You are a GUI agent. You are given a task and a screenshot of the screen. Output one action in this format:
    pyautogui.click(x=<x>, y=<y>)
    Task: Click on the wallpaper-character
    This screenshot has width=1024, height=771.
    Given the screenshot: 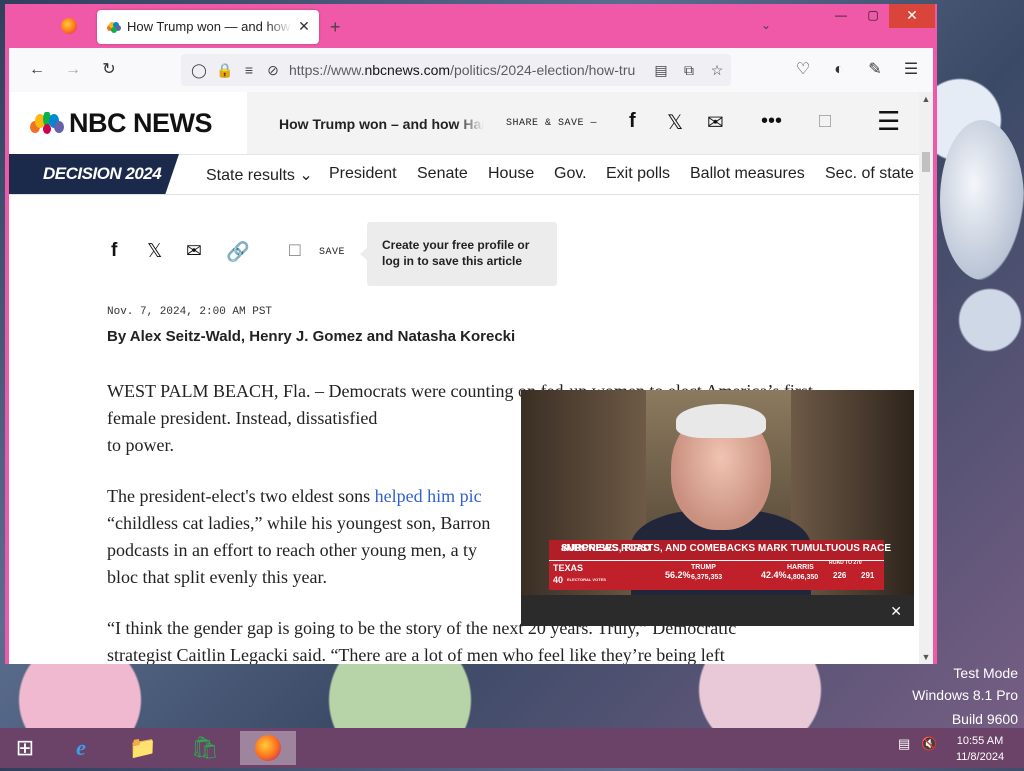 What is the action you would take?
    pyautogui.click(x=982, y=200)
    